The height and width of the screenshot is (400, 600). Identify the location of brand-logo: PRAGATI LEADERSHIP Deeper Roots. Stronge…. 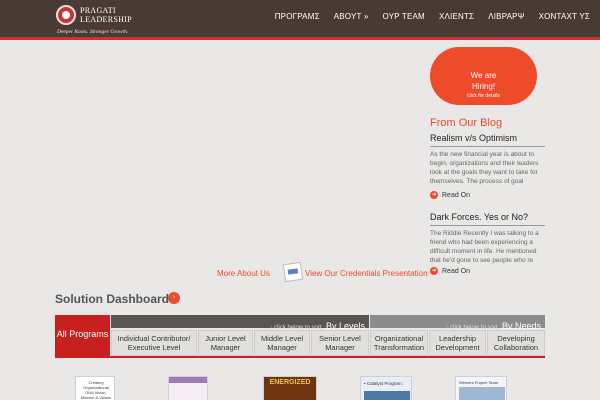
(116, 20).